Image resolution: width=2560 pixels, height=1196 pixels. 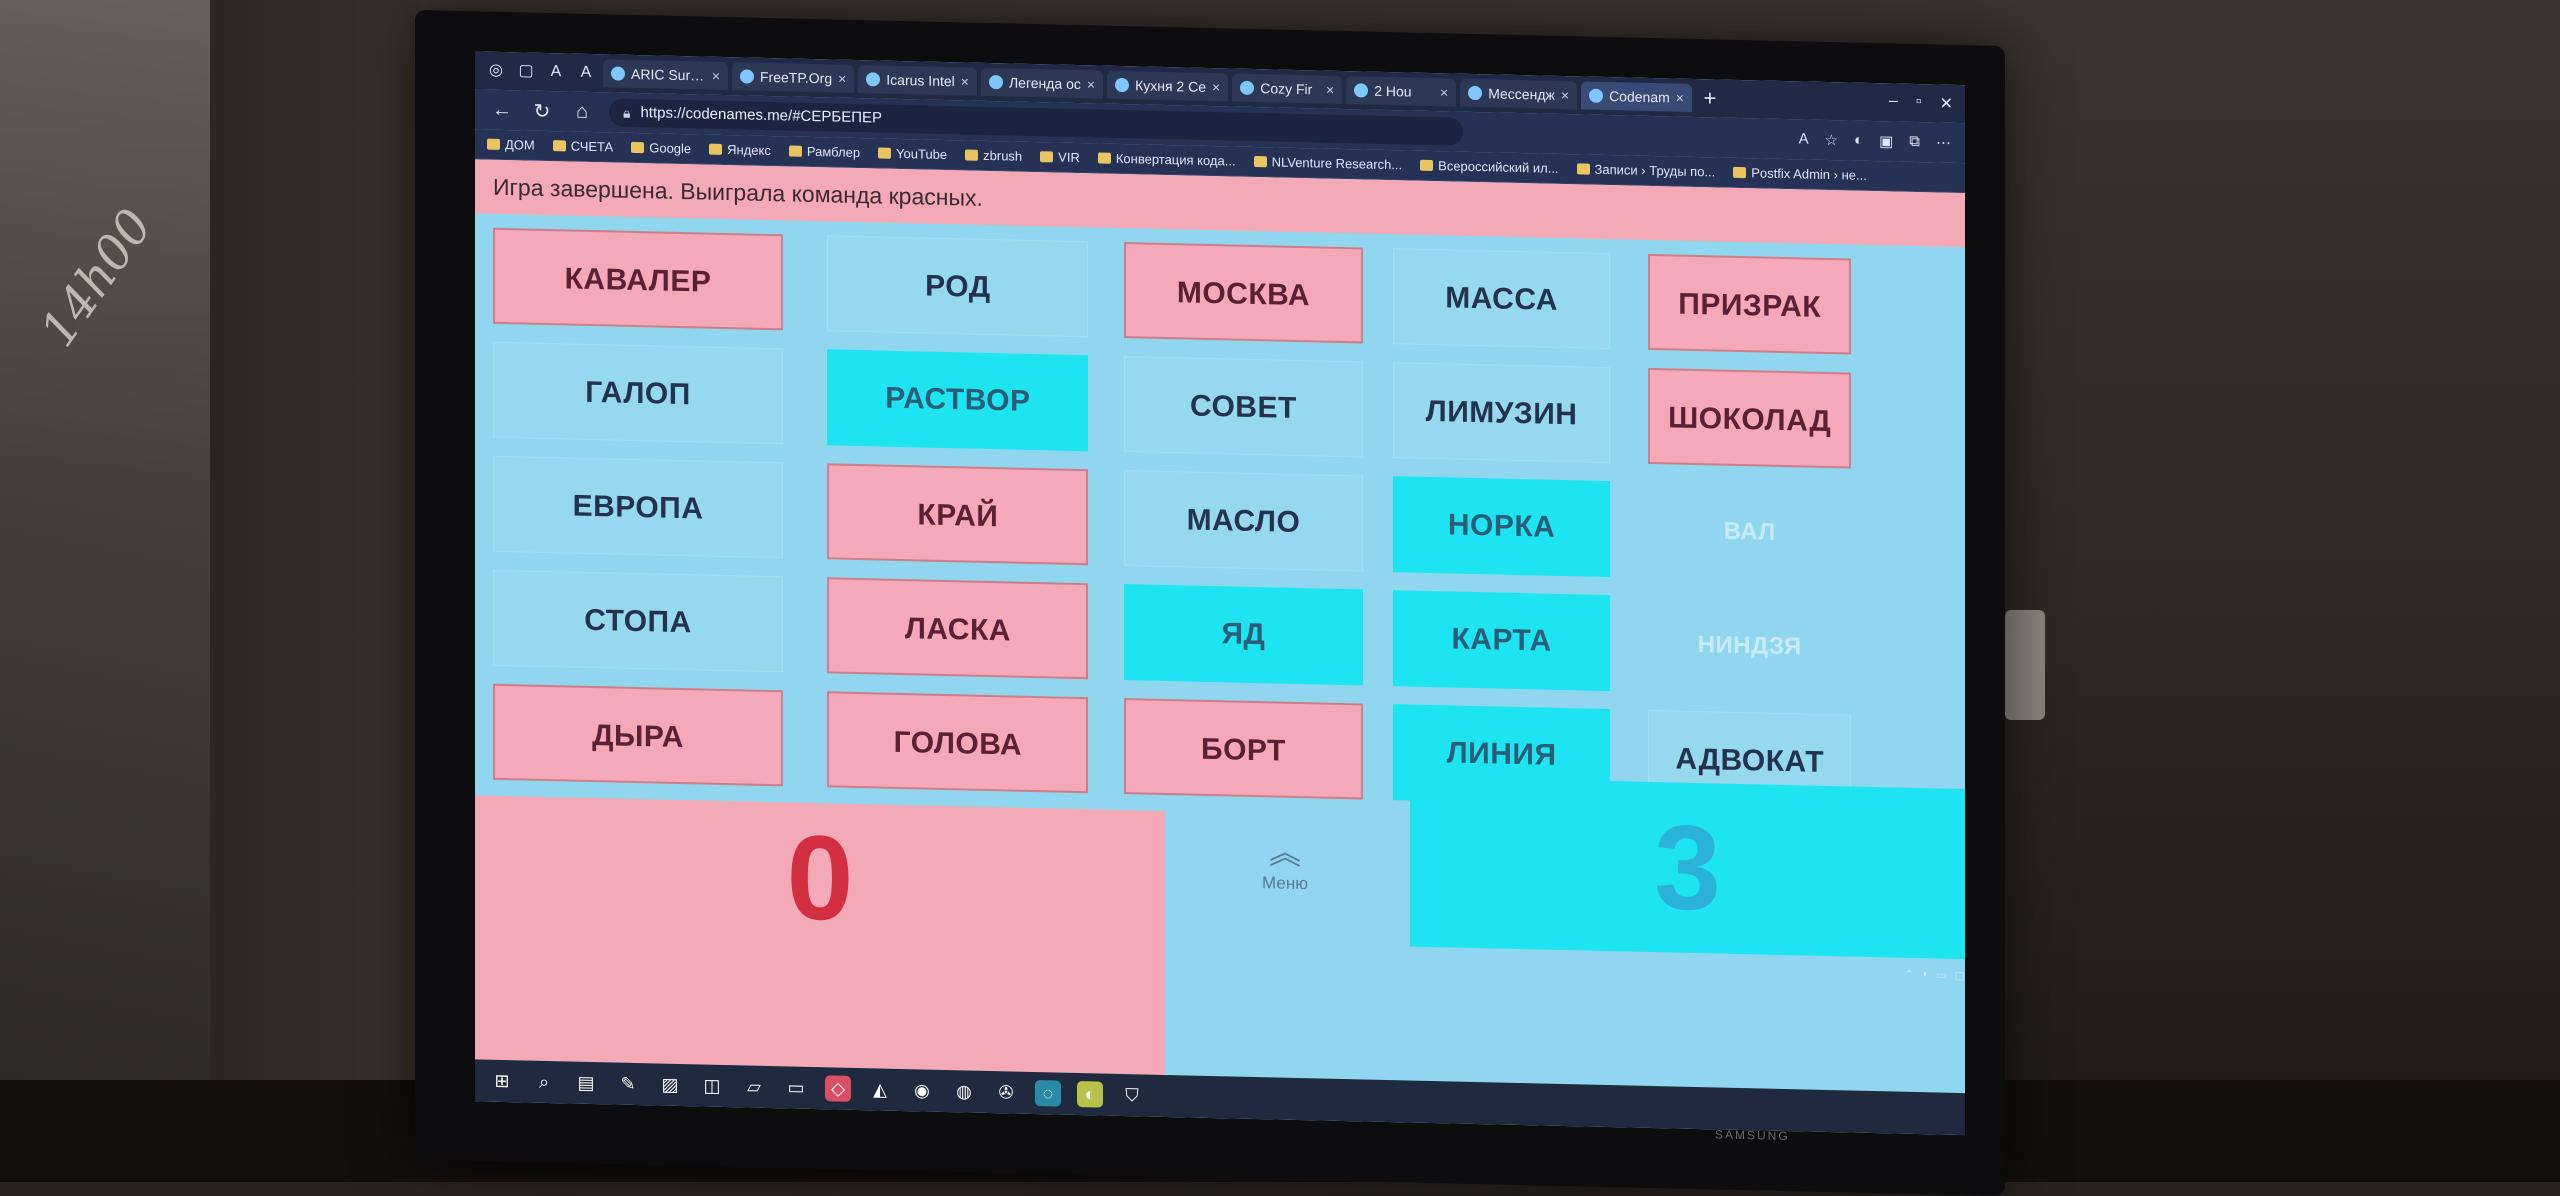 What do you see at coordinates (838, 1088) in the screenshot?
I see `code-app-icon: ◇` at bounding box center [838, 1088].